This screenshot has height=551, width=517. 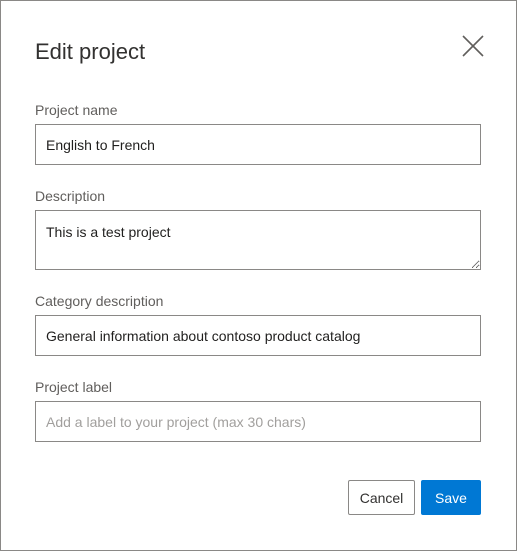 I want to click on project-name-label: Project name, so click(x=76, y=110).